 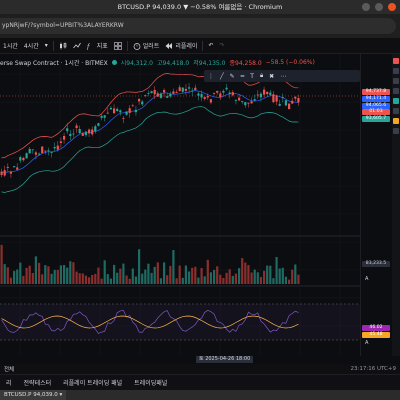 I want to click on range-all-button: 전체, so click(x=7, y=369).